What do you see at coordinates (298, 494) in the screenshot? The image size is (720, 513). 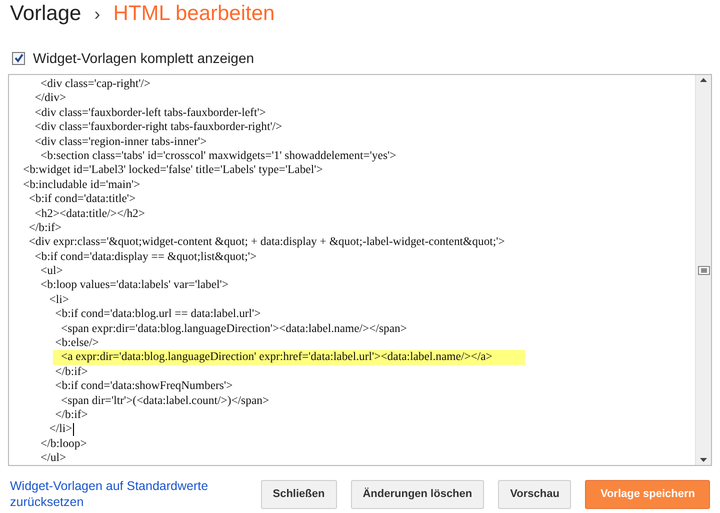 I see `action-button: Schließen` at bounding box center [298, 494].